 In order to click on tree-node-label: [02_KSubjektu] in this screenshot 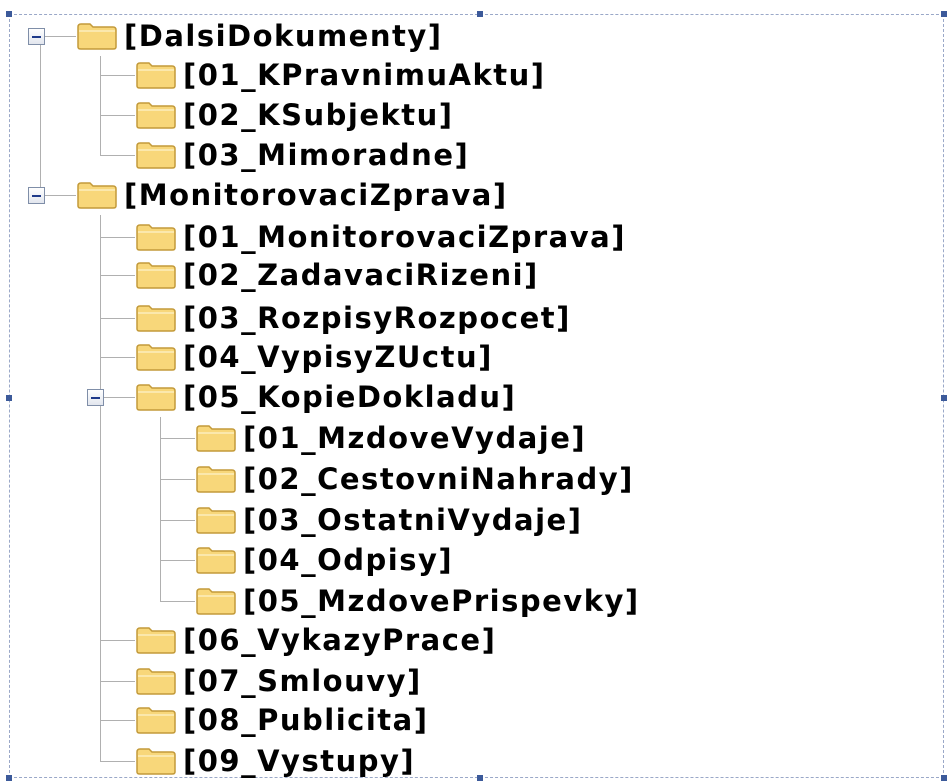, I will do `click(318, 115)`.